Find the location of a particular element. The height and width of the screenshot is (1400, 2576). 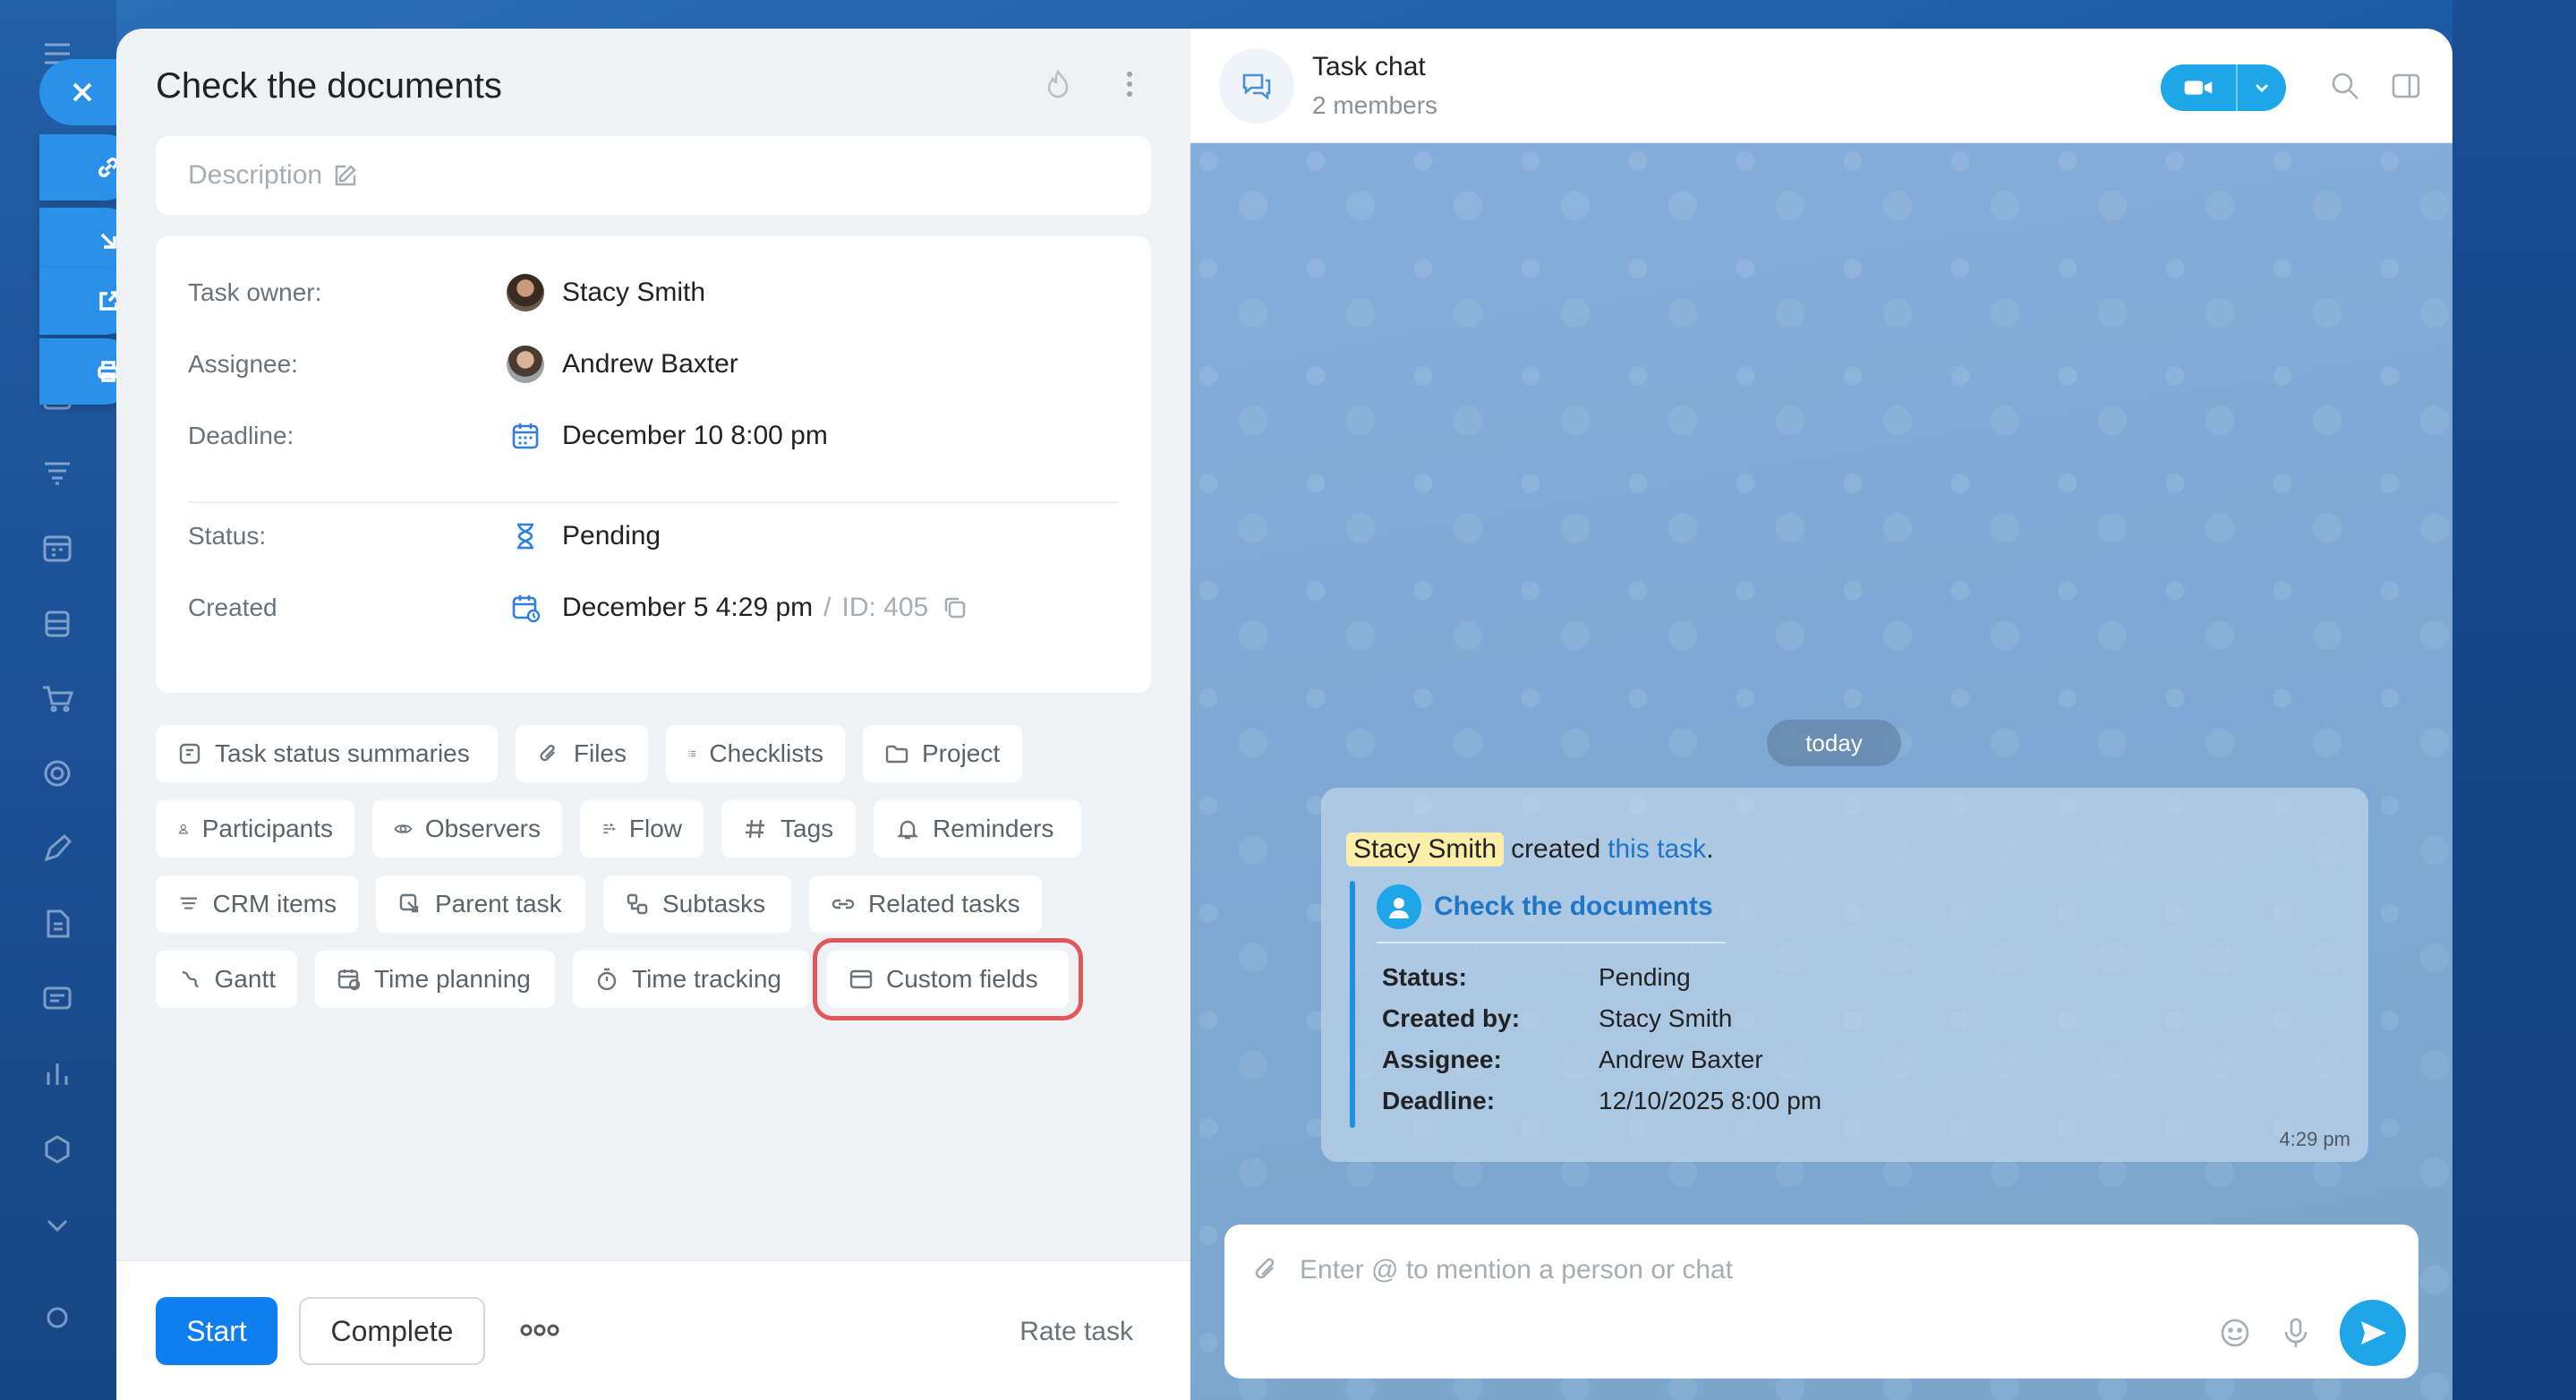

message-input: Enter @ to mention a person or chat is located at coordinates (1516, 1270).